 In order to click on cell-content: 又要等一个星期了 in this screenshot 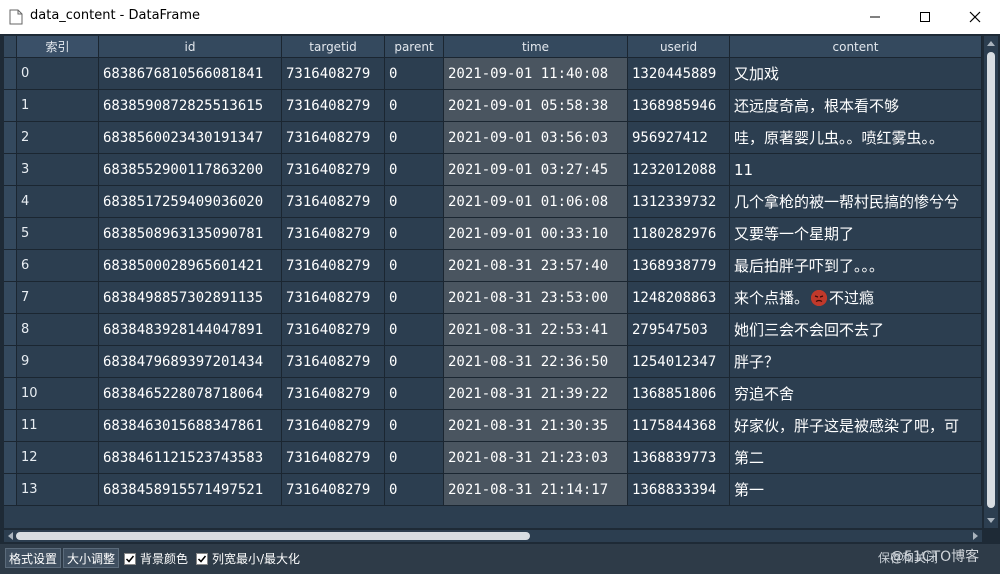, I will do `click(856, 234)`.